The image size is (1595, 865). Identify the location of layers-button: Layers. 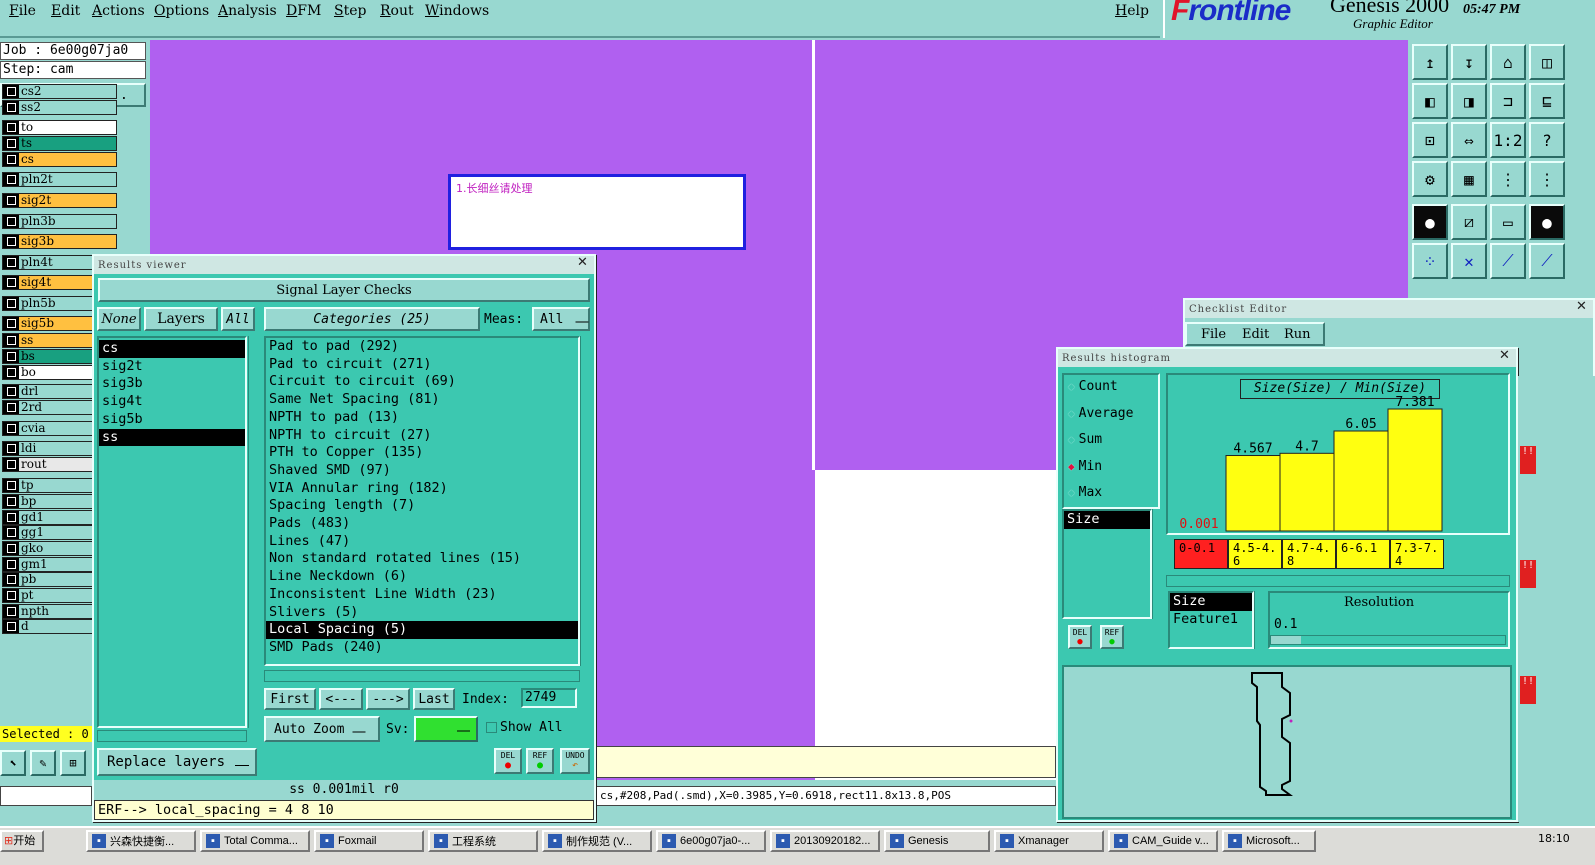
(181, 319).